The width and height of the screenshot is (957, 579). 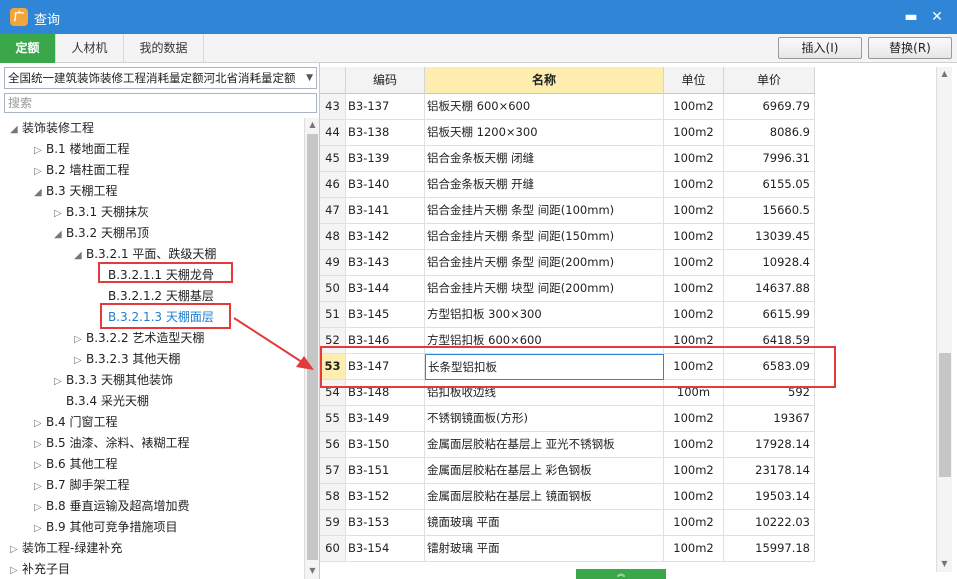 What do you see at coordinates (769, 289) in the screenshot?
I see `price-cell: 14637.88` at bounding box center [769, 289].